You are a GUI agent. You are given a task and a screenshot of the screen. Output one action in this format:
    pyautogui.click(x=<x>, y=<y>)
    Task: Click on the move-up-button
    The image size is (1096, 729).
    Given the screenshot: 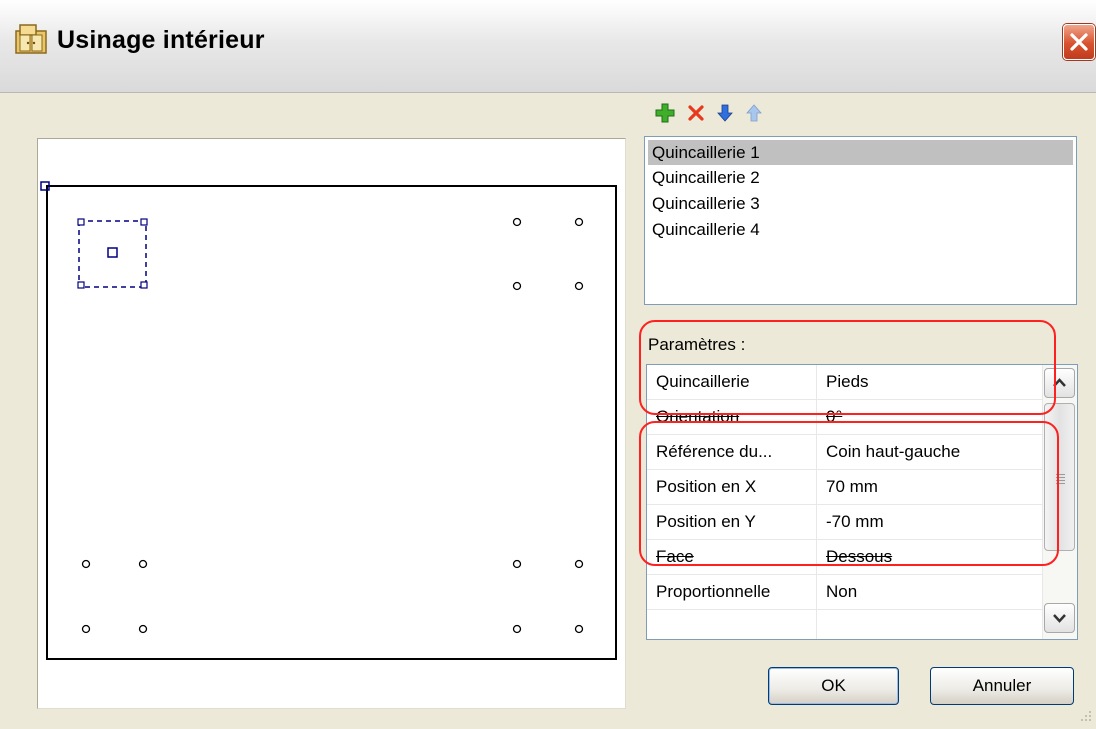 What is the action you would take?
    pyautogui.click(x=754, y=113)
    